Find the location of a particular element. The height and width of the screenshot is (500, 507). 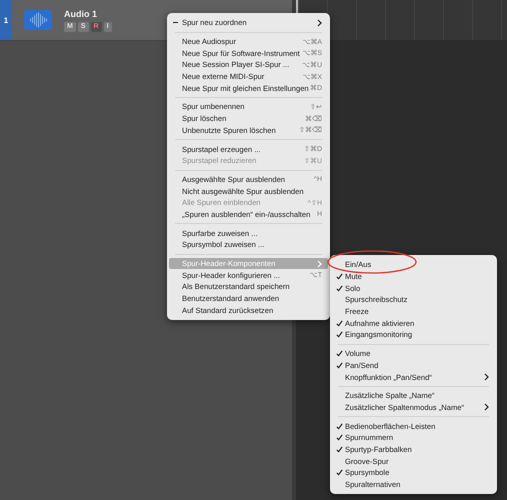

checkmark-icon is located at coordinates (339, 472).